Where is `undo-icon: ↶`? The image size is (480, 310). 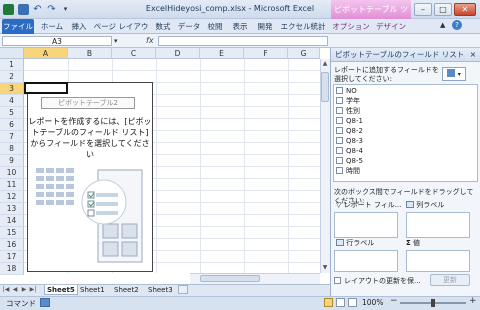
undo-icon: ↶ is located at coordinates (37, 9).